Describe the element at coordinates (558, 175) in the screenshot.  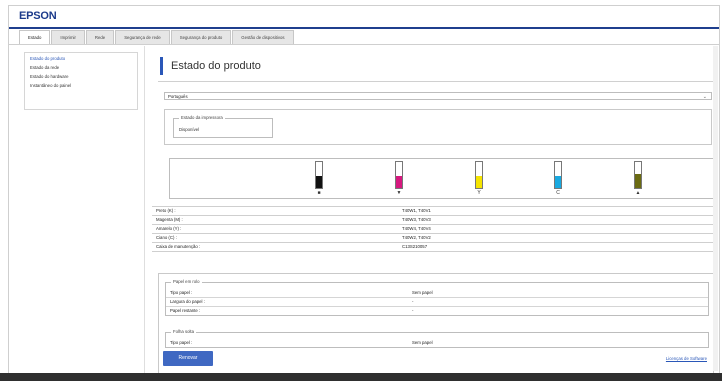
I see `ink-tank-cyan-outline` at that location.